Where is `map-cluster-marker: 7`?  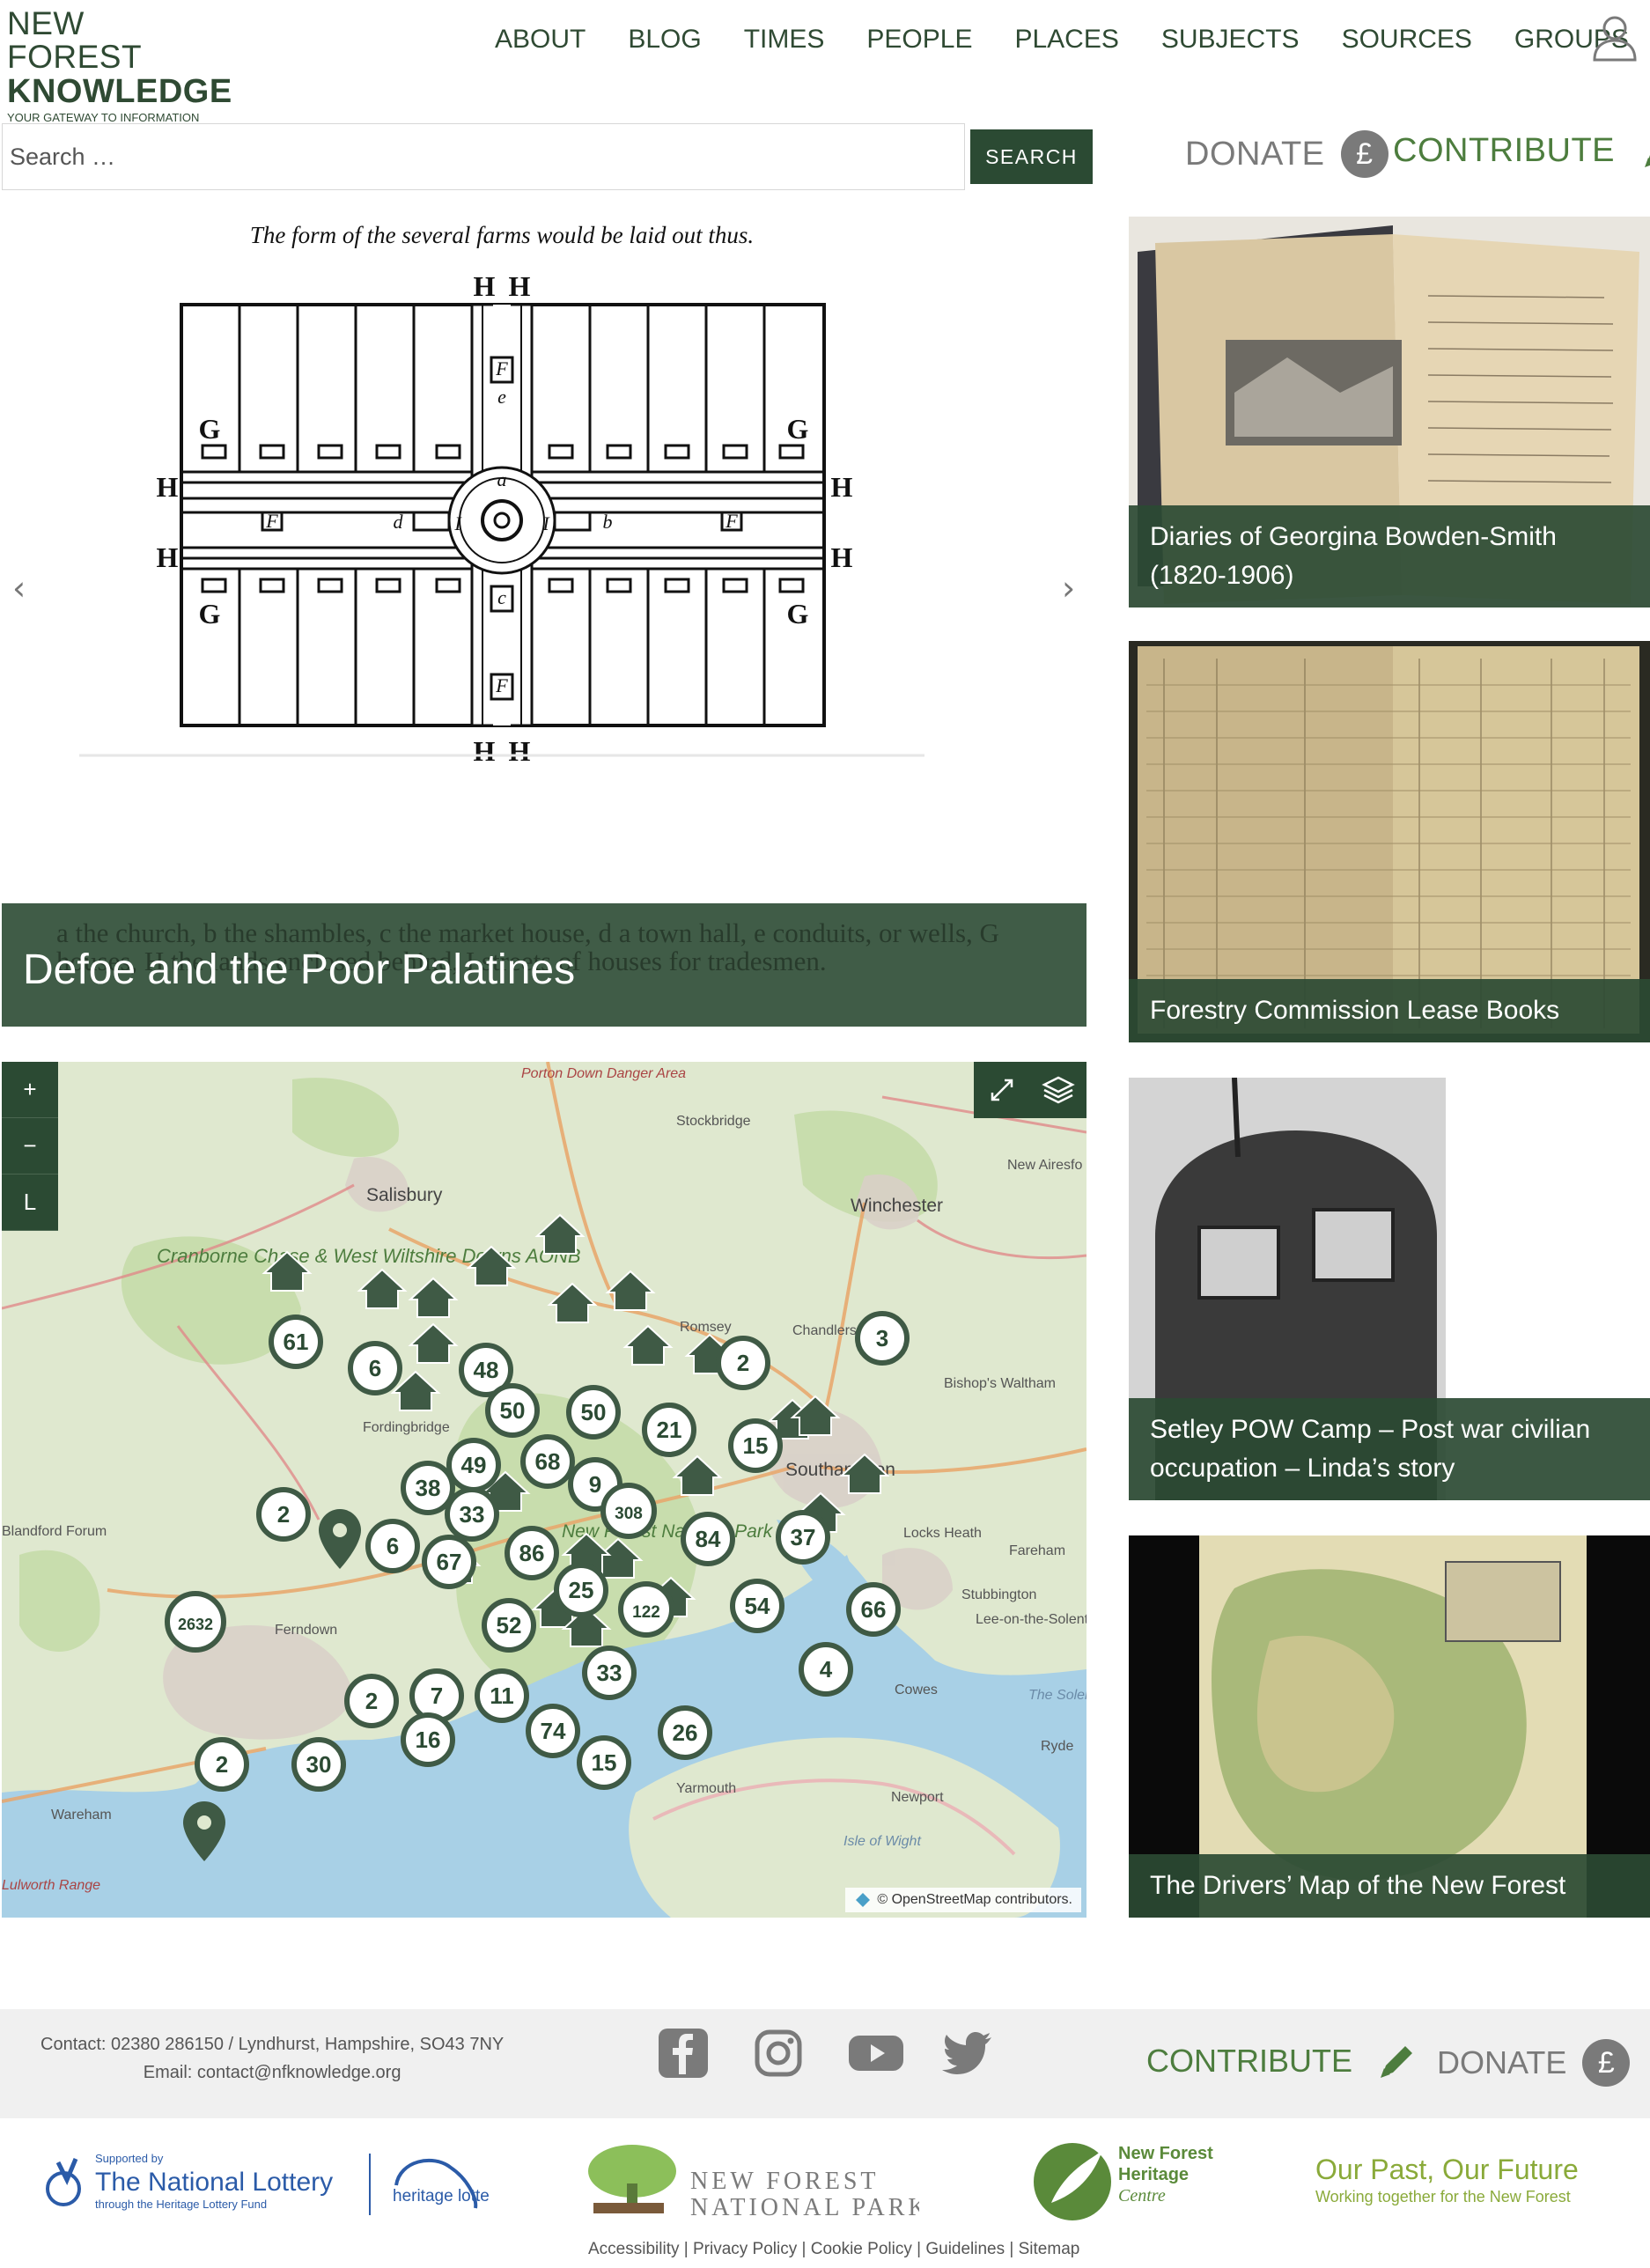 map-cluster-marker: 7 is located at coordinates (436, 1695).